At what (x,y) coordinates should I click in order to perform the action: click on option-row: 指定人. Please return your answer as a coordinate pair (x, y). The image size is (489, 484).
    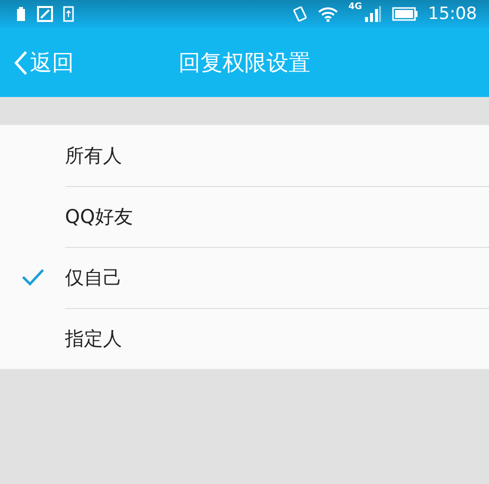
    Looking at the image, I should click on (244, 338).